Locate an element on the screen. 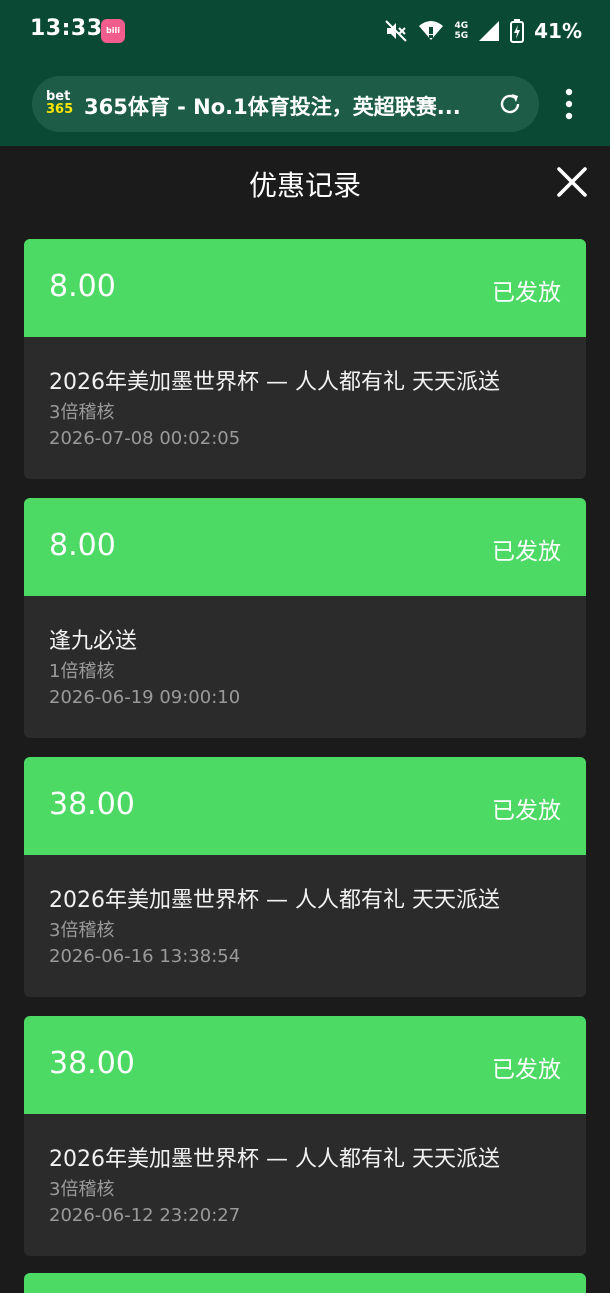  mute-icon is located at coordinates (396, 31).